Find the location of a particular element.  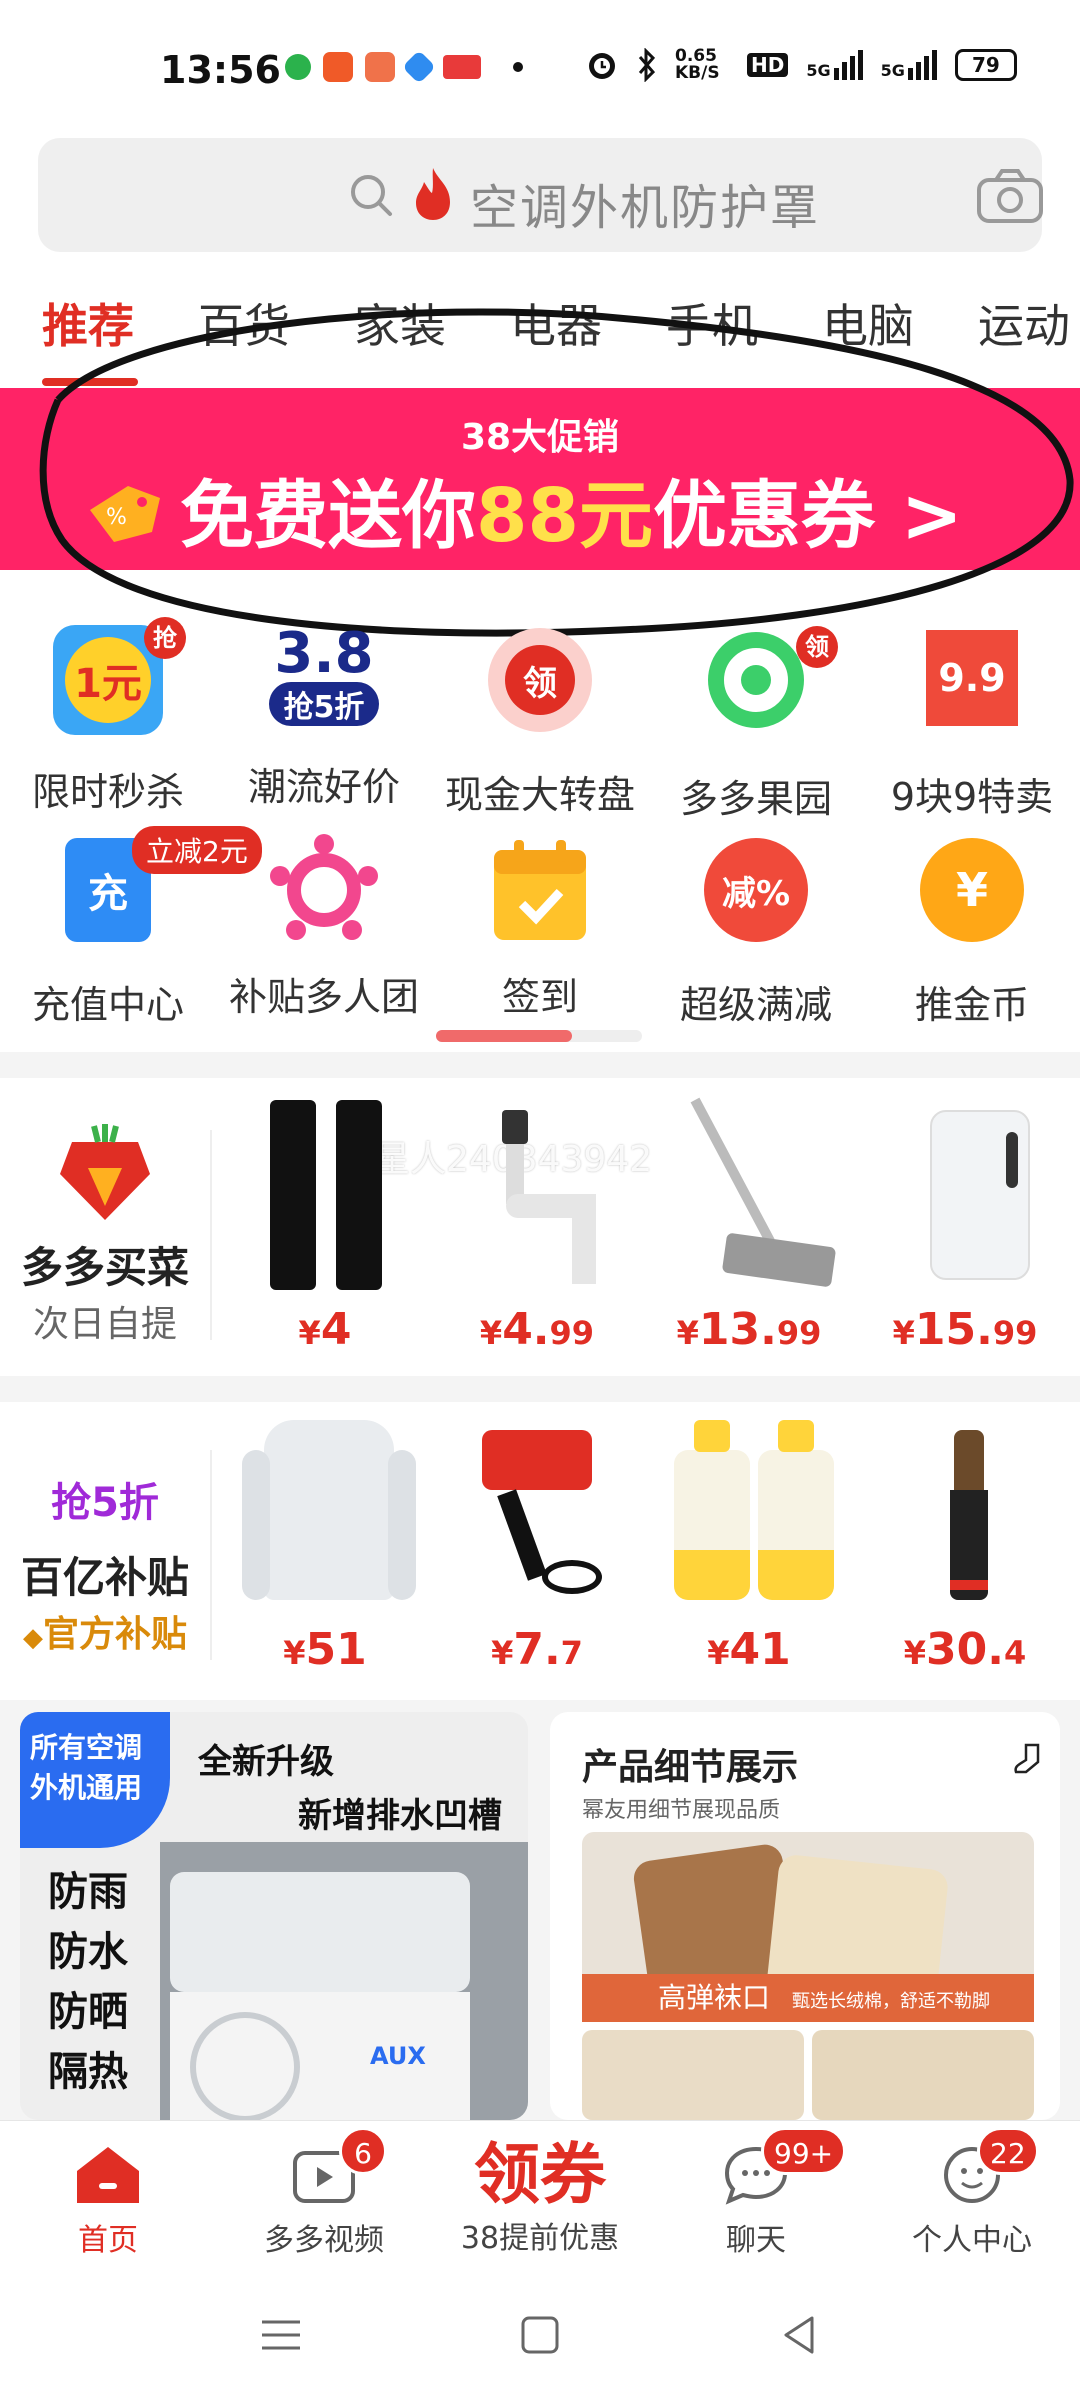

upgrade-headline: 全新升级 is located at coordinates (266, 1762).